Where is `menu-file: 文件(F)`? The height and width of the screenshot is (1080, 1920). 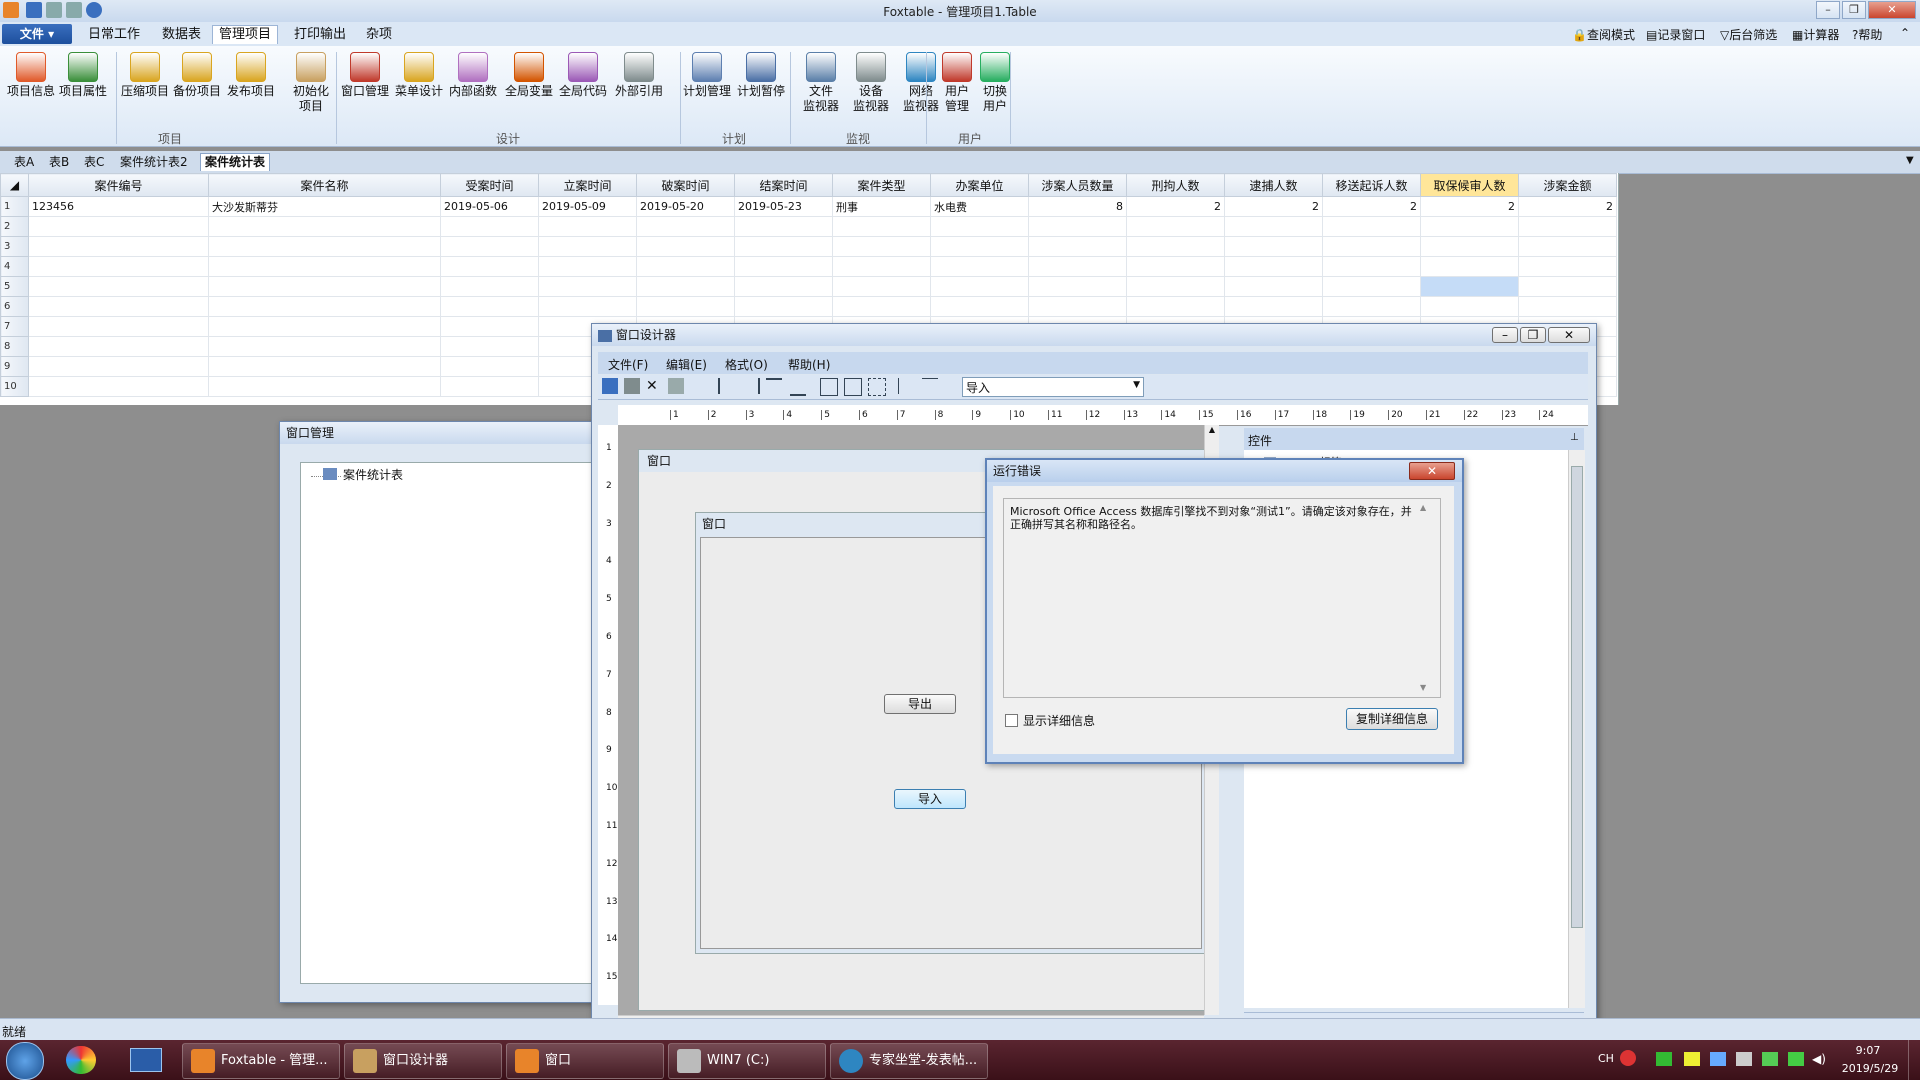
menu-file: 文件(F) is located at coordinates (628, 364).